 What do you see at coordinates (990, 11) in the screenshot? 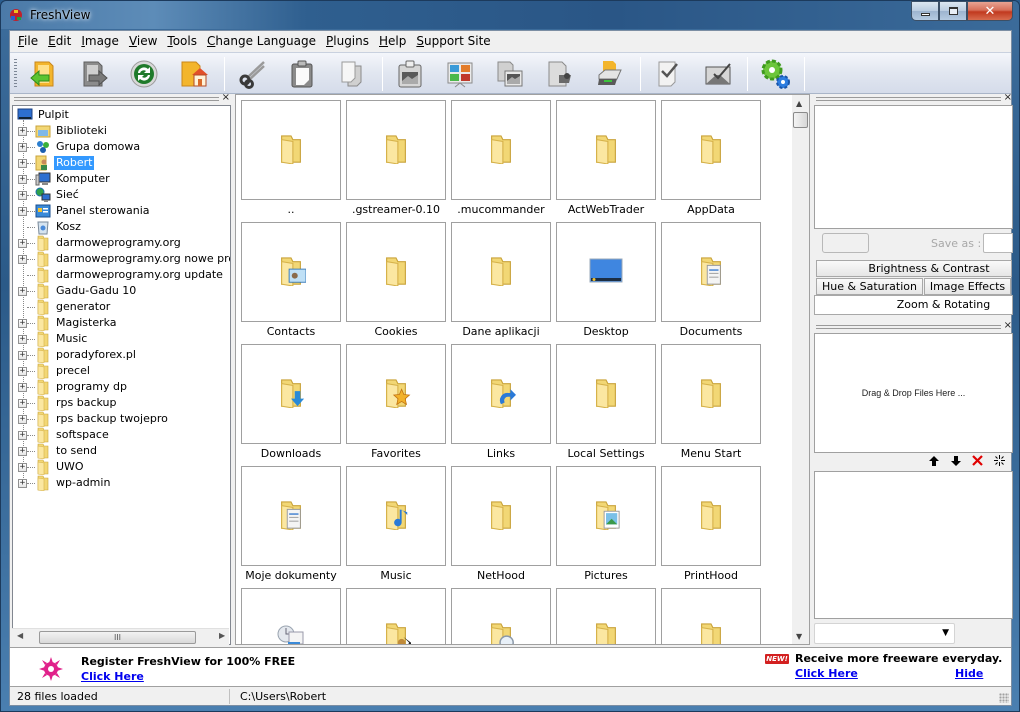
I see `close-button: ✕` at bounding box center [990, 11].